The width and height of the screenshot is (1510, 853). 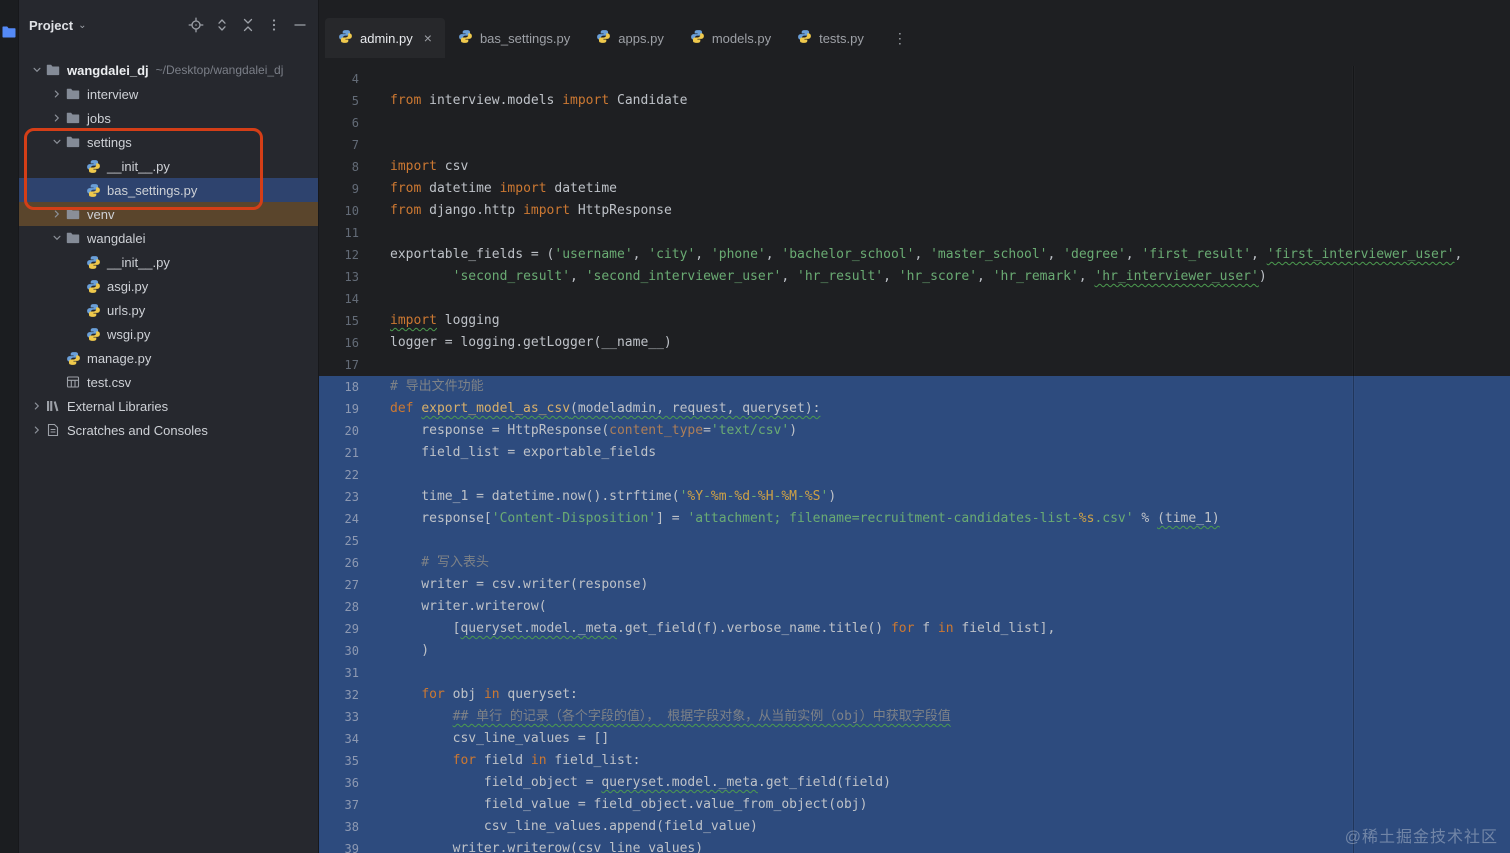 What do you see at coordinates (914, 79) in the screenshot?
I see `code-line-4: 4` at bounding box center [914, 79].